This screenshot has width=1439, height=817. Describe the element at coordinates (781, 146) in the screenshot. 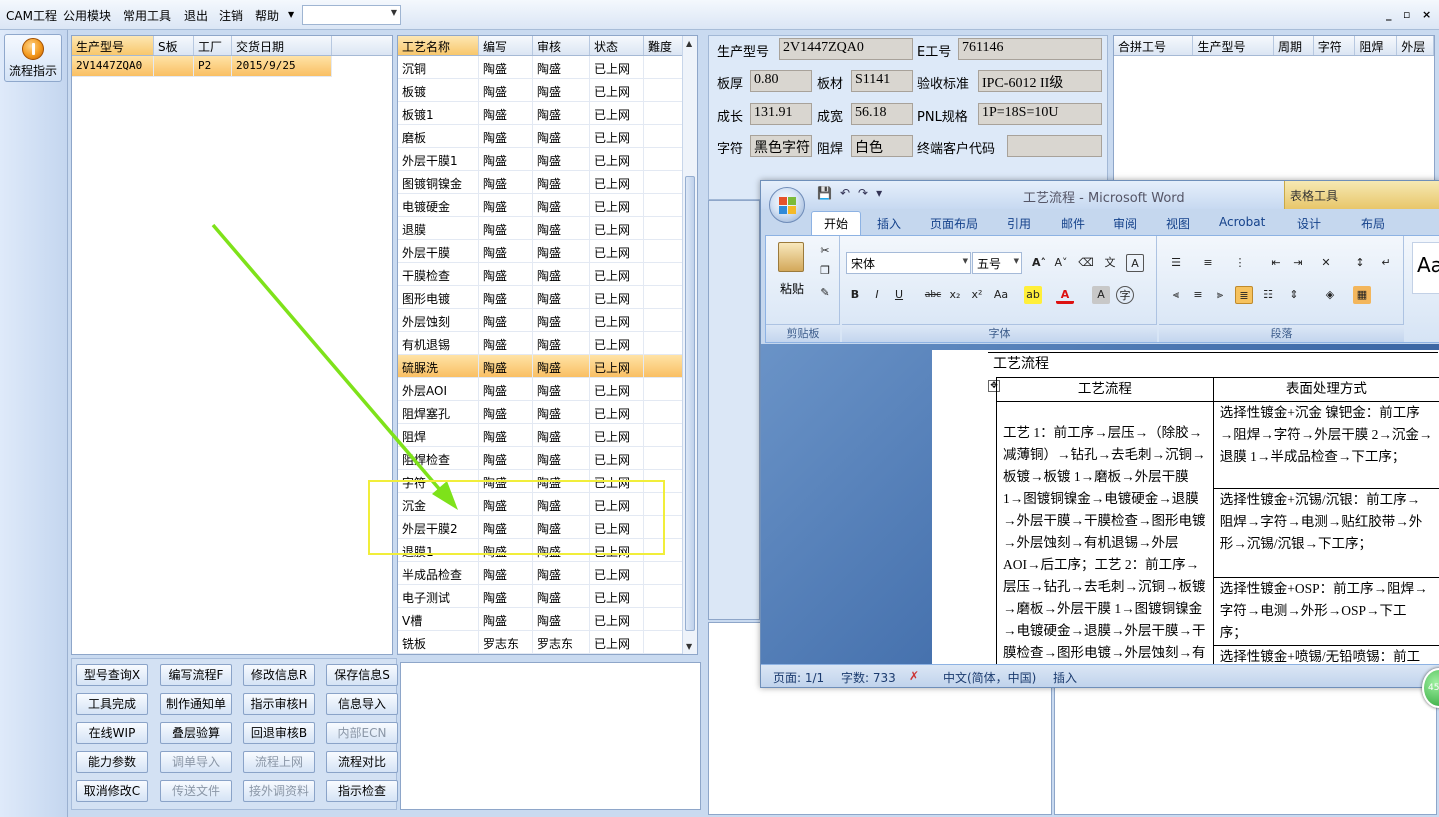

I see `character-field: 黑色字符` at that location.